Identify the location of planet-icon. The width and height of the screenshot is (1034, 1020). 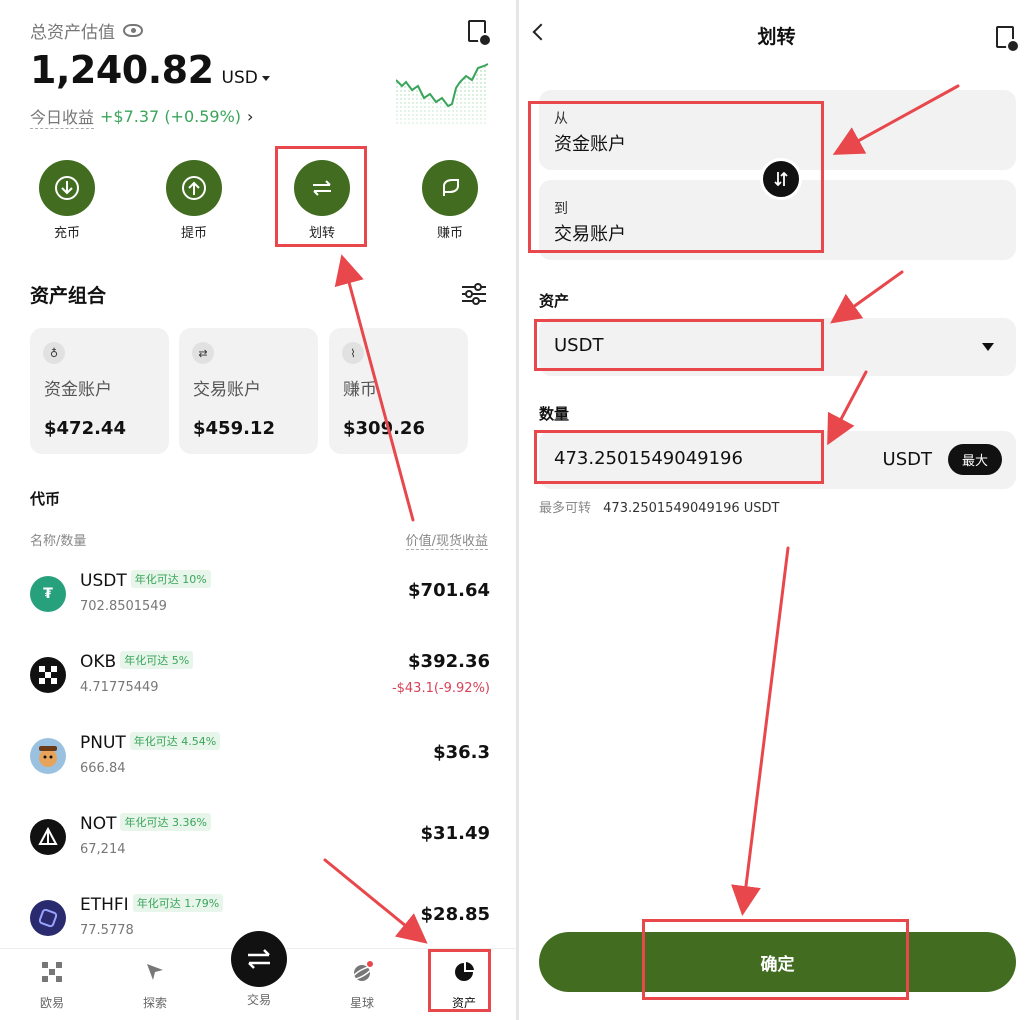
(362, 971).